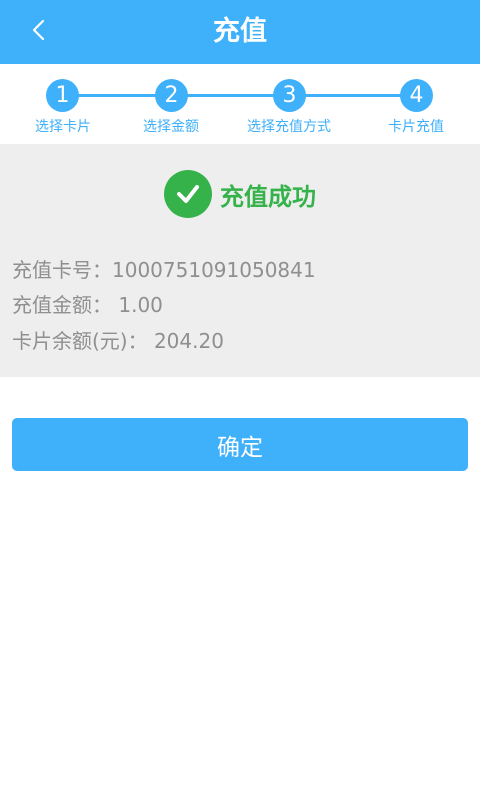  Describe the element at coordinates (289, 127) in the screenshot. I see `step-3-label: 选择充值方式` at that location.